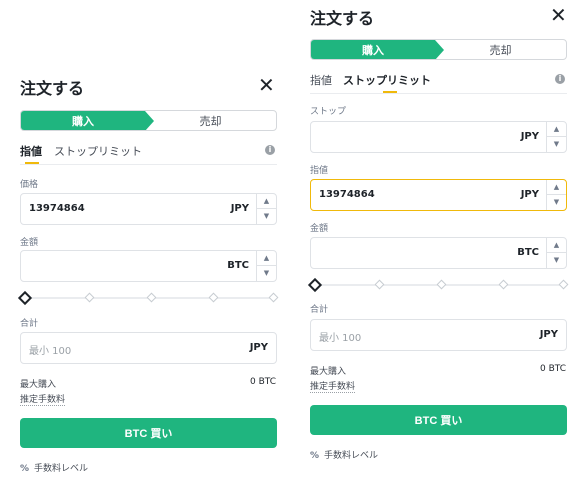  I want to click on limit-stepper: ▲ ▼, so click(556, 195).